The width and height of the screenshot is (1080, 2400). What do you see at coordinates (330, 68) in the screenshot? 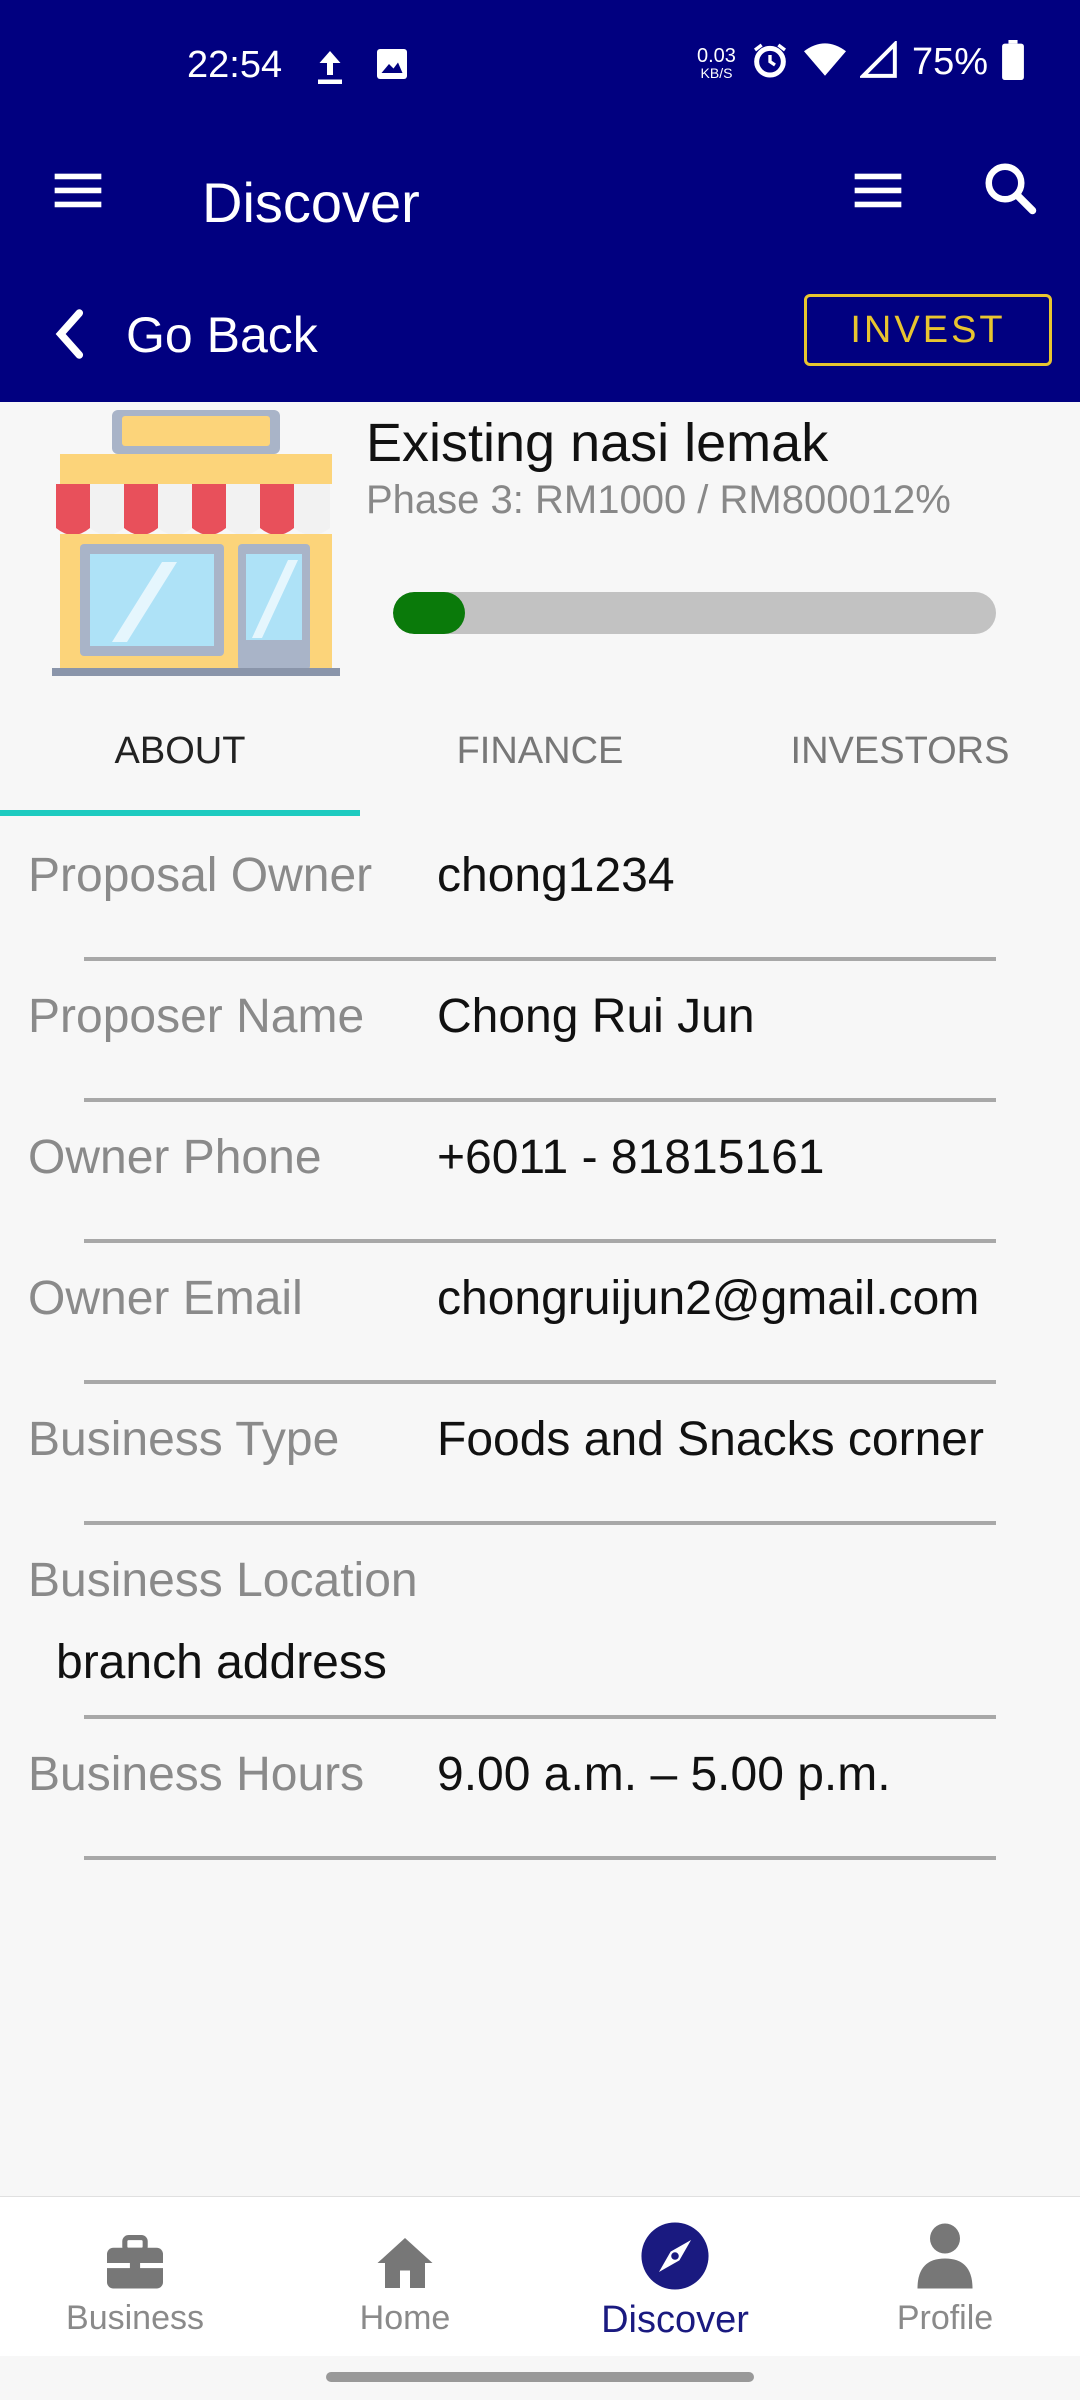
I see `upload-icon` at bounding box center [330, 68].